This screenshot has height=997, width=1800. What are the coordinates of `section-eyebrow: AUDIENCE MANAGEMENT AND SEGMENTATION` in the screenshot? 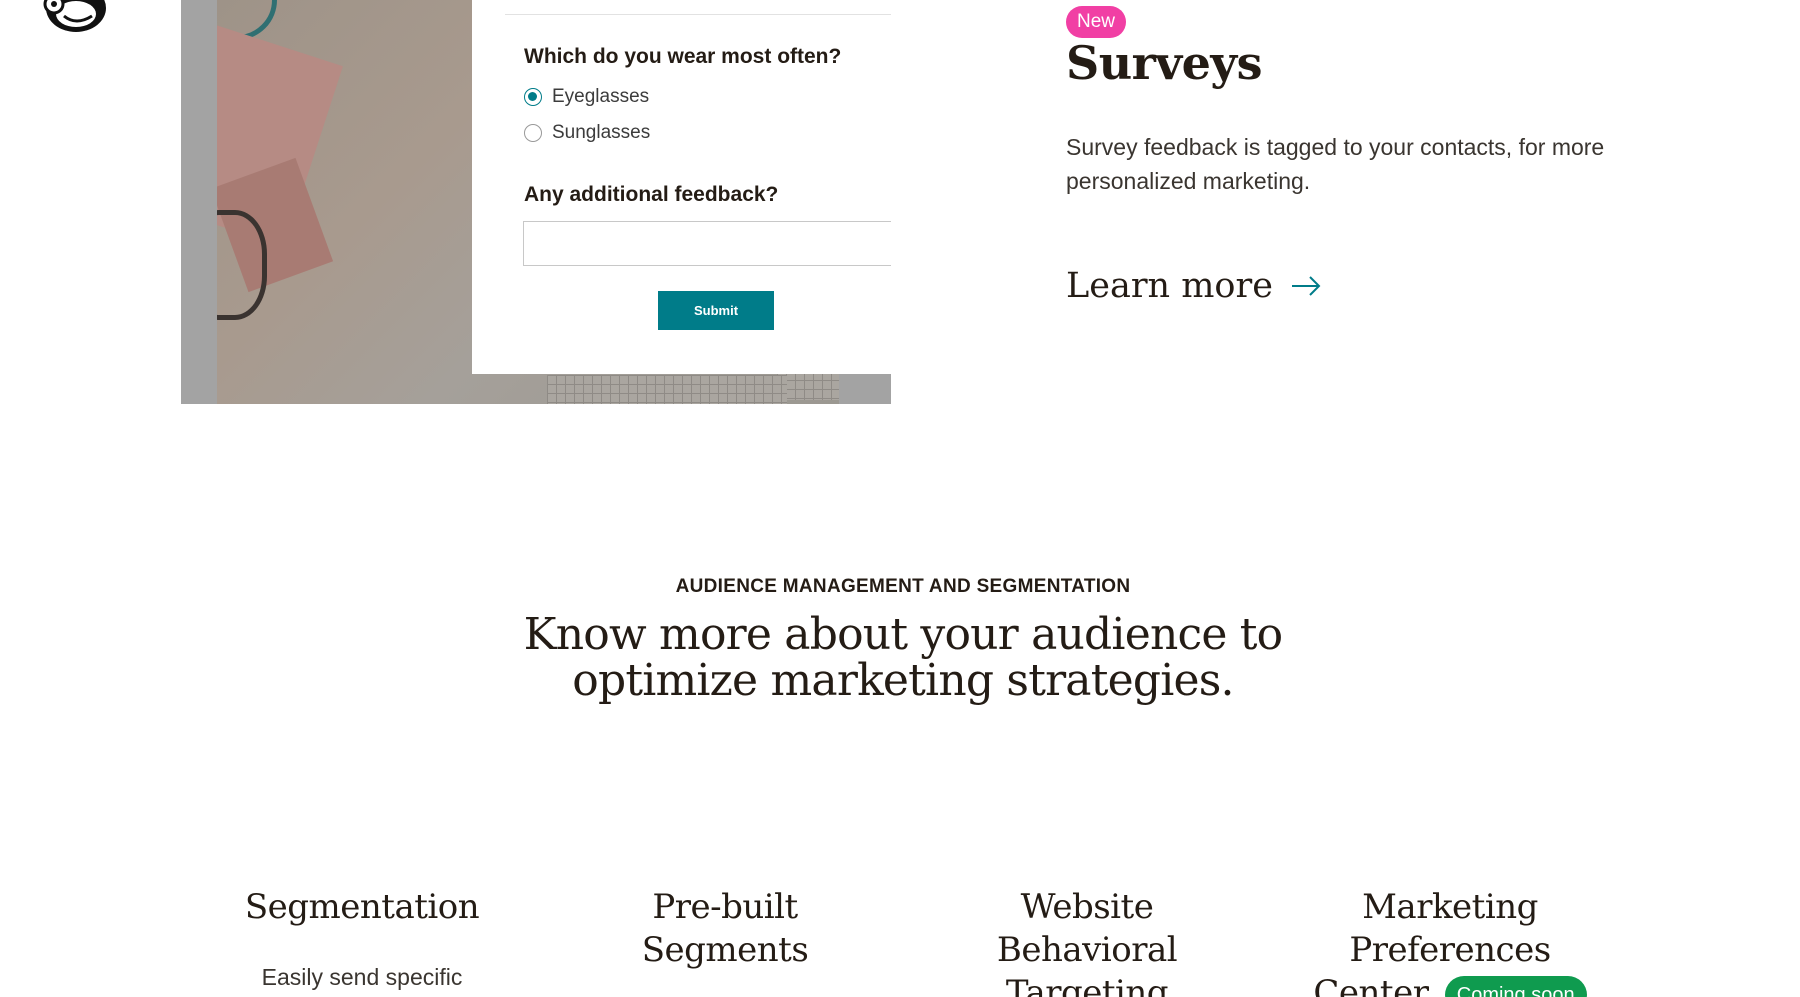 It's located at (903, 586).